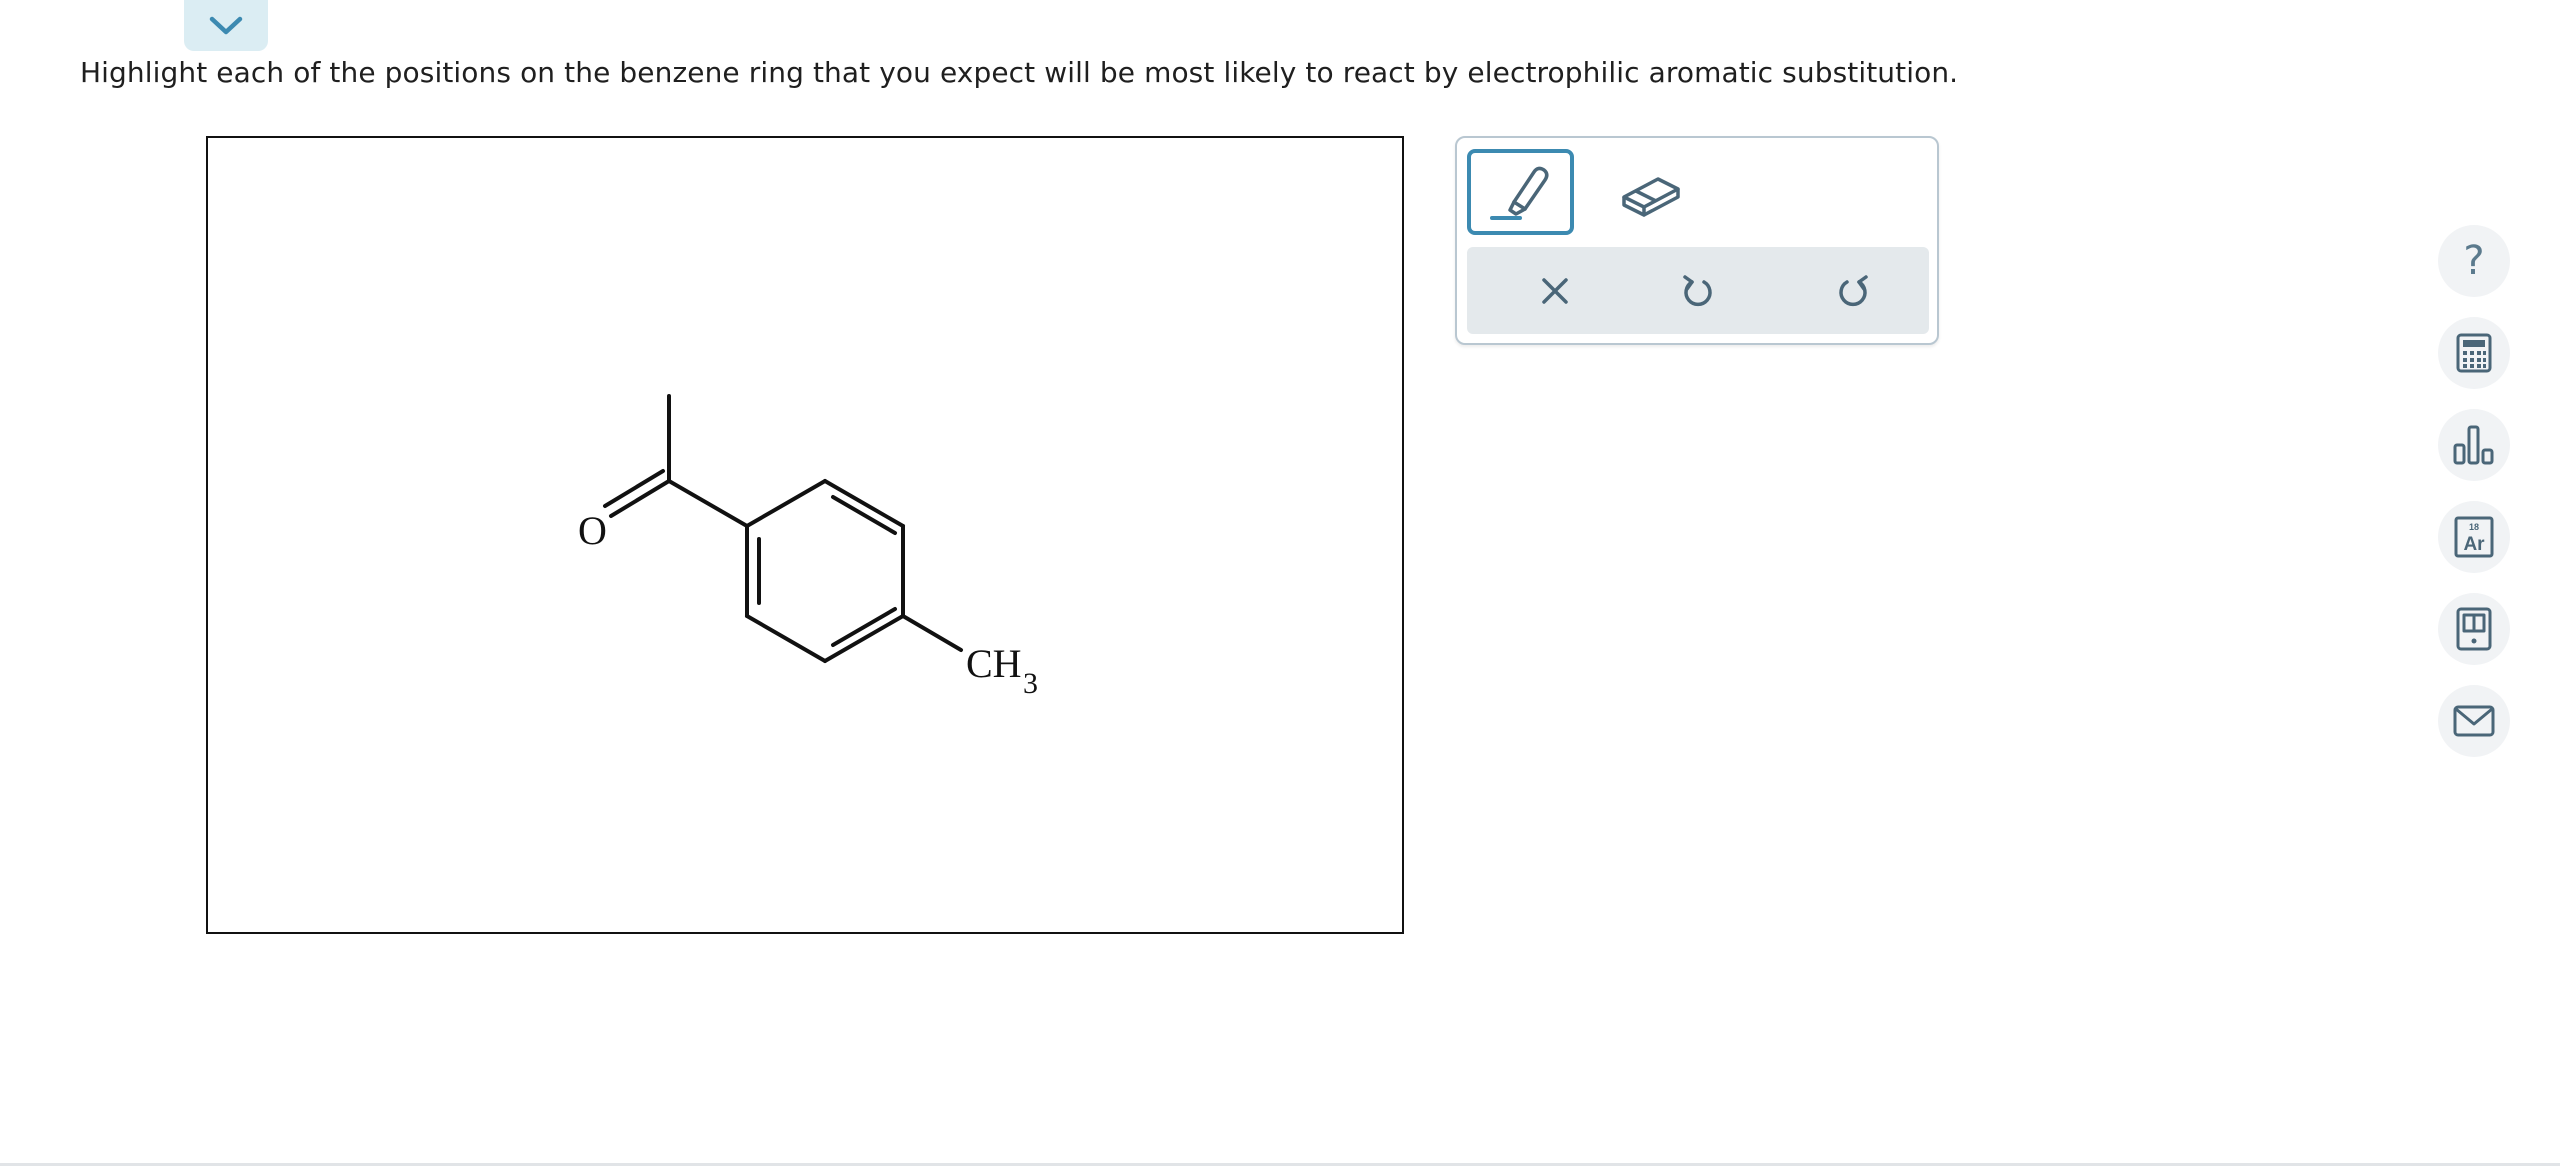 This screenshot has height=1166, width=2560. Describe the element at coordinates (2474, 544) in the screenshot. I see `periodic-table-symbol: Ar` at that location.